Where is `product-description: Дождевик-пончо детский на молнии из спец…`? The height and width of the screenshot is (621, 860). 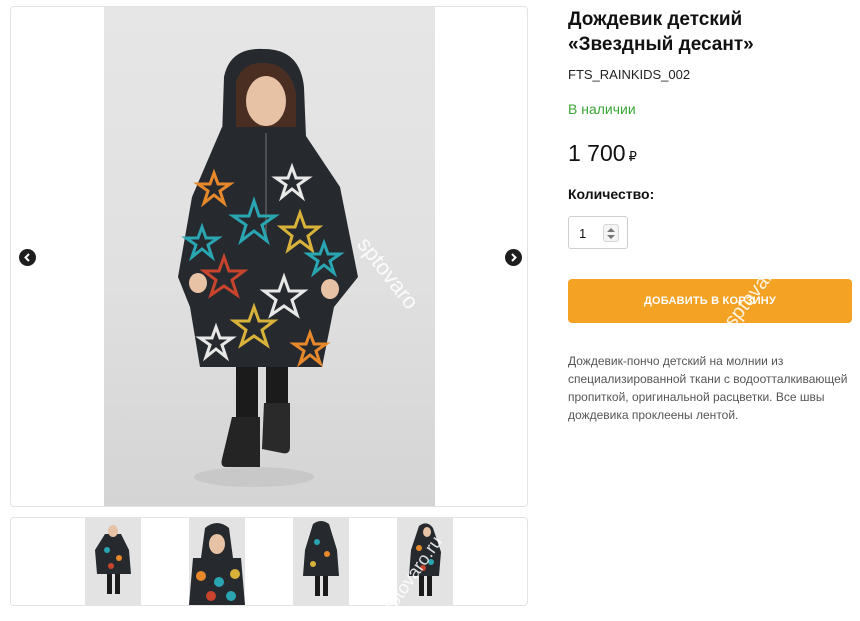 product-description: Дождевик-пончо детский на молнии из спец… is located at coordinates (708, 388).